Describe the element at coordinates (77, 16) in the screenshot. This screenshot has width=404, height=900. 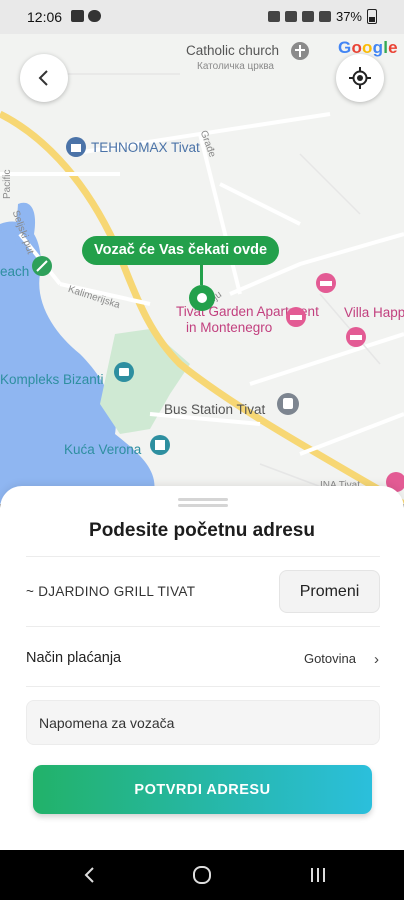
I see `gallery-icon` at that location.